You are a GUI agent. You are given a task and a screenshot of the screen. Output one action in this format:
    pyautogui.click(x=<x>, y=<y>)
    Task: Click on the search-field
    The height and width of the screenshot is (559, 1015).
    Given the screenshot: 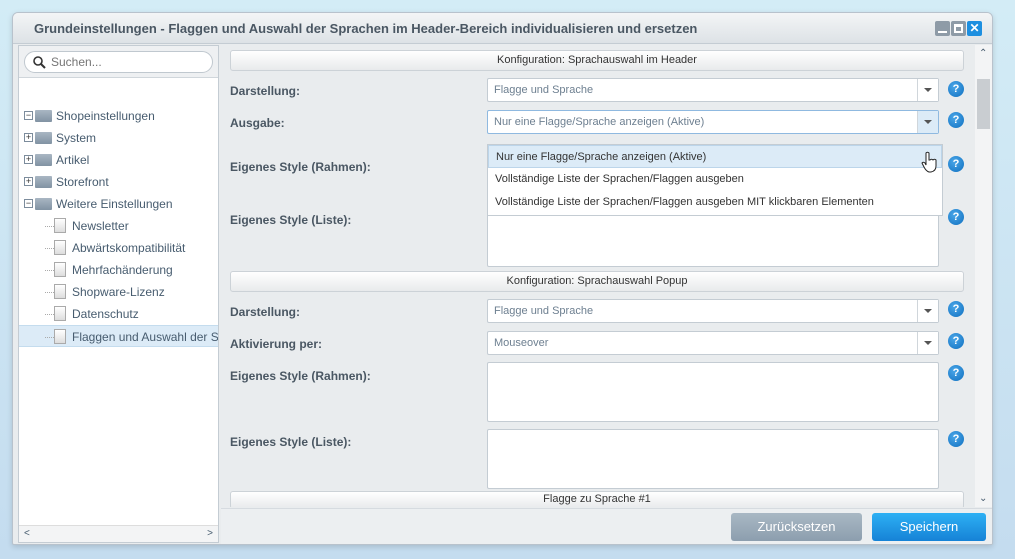 What is the action you would take?
    pyautogui.click(x=118, y=62)
    